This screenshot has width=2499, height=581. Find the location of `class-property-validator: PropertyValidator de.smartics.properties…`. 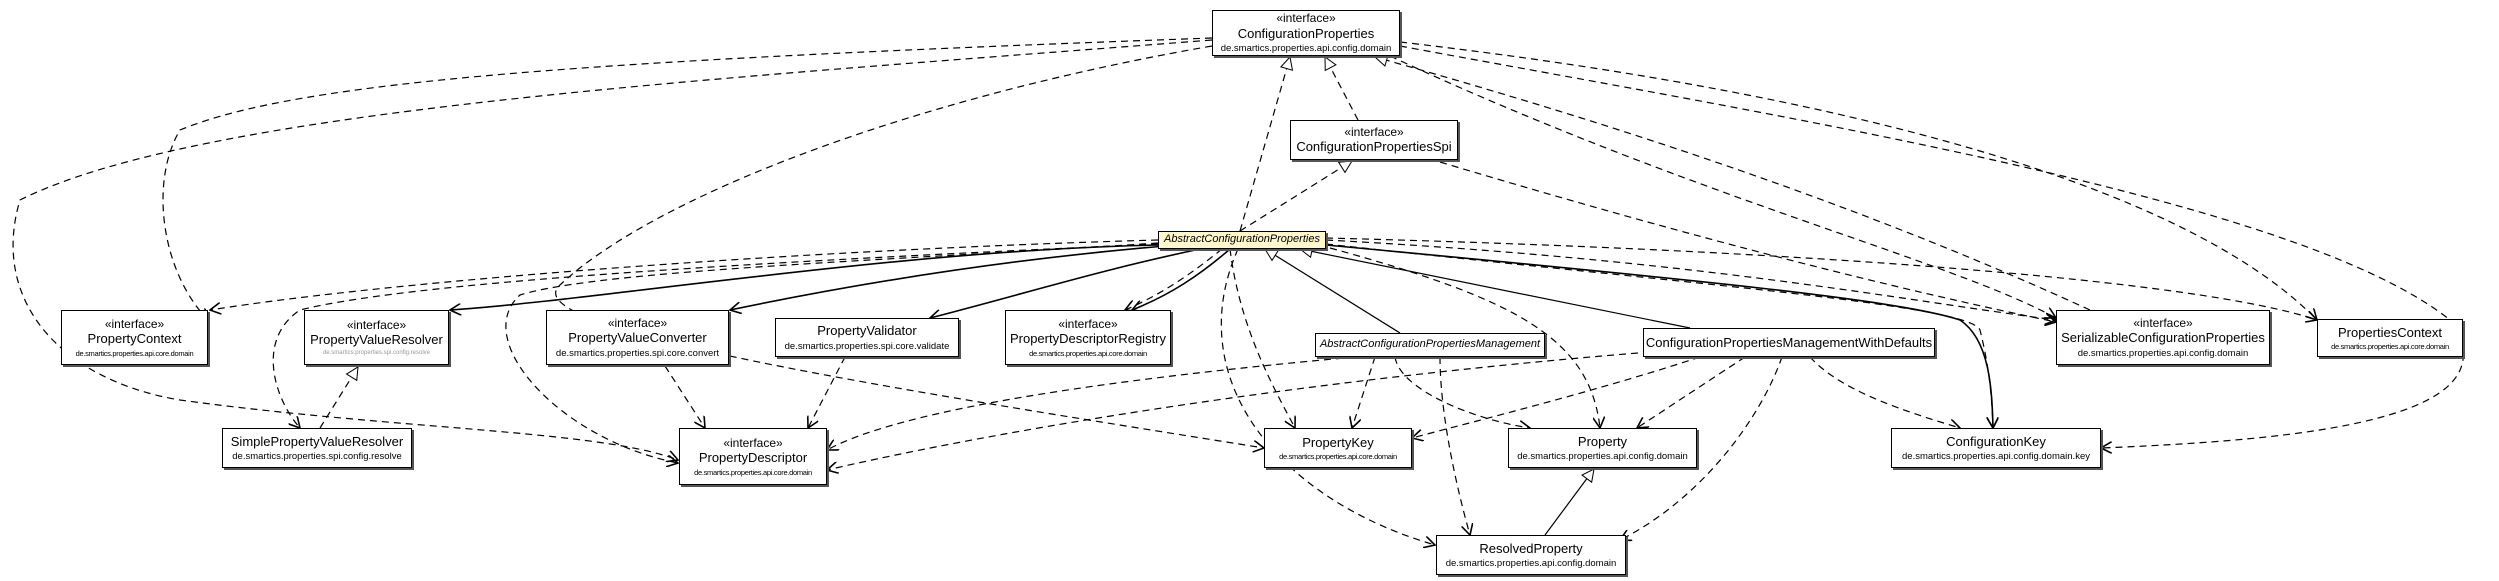

class-property-validator: PropertyValidator de.smartics.properties… is located at coordinates (867, 337).